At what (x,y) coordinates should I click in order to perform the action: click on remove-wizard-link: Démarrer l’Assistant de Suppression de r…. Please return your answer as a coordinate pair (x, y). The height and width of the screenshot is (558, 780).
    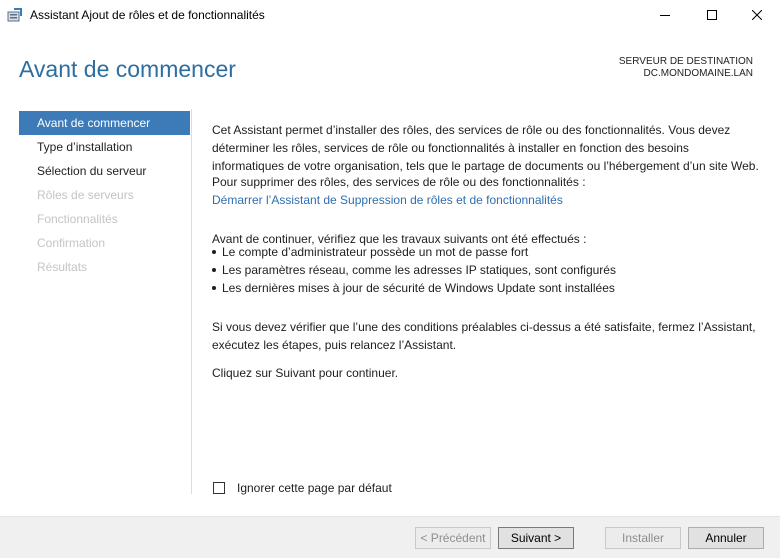
    Looking at the image, I should click on (488, 200).